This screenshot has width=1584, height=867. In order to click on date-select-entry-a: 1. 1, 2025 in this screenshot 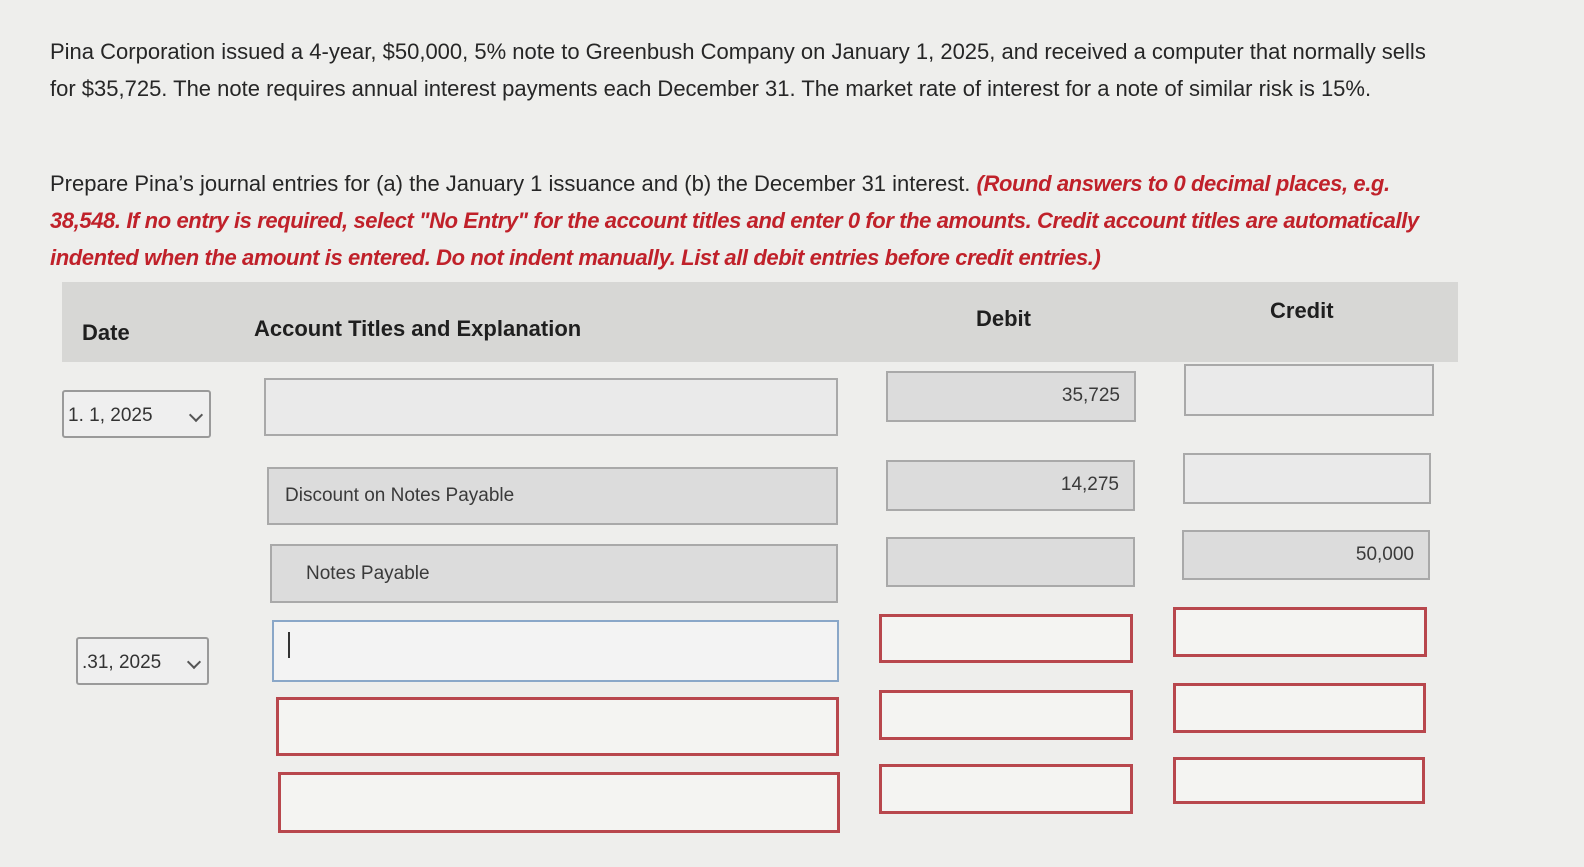, I will do `click(136, 414)`.